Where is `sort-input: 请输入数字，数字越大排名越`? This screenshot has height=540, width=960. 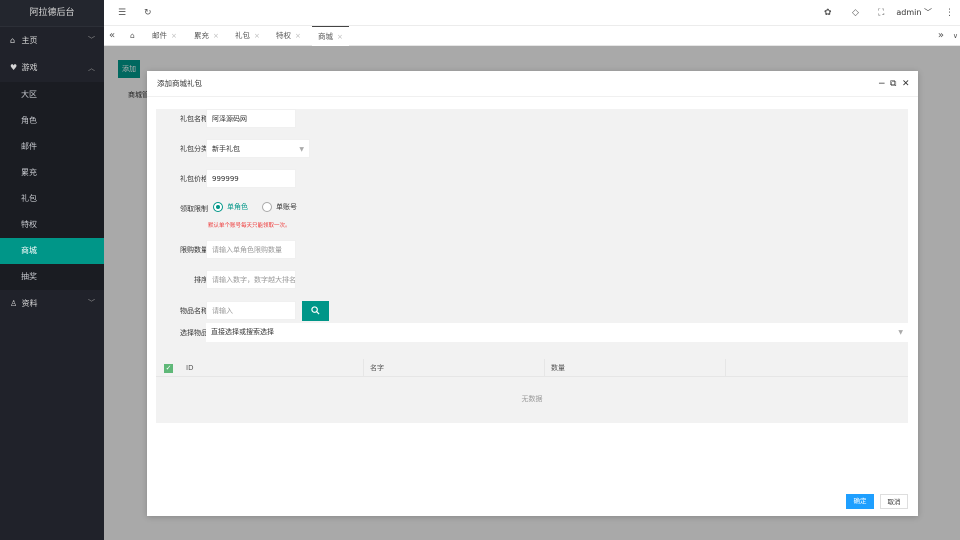 sort-input: 请输入数字，数字越大排名越 is located at coordinates (251, 279).